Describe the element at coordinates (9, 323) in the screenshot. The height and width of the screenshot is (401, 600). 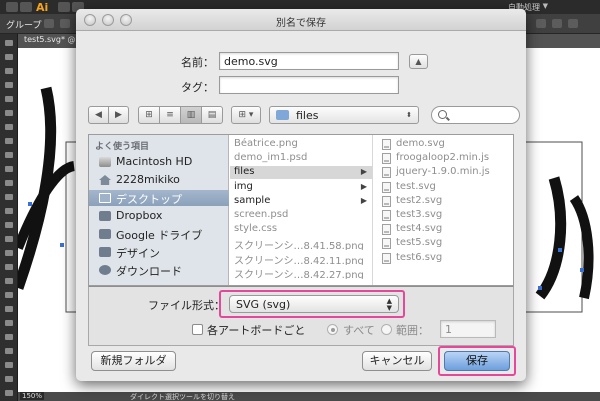
I see `symbol-sprayer-tool-icon` at that location.